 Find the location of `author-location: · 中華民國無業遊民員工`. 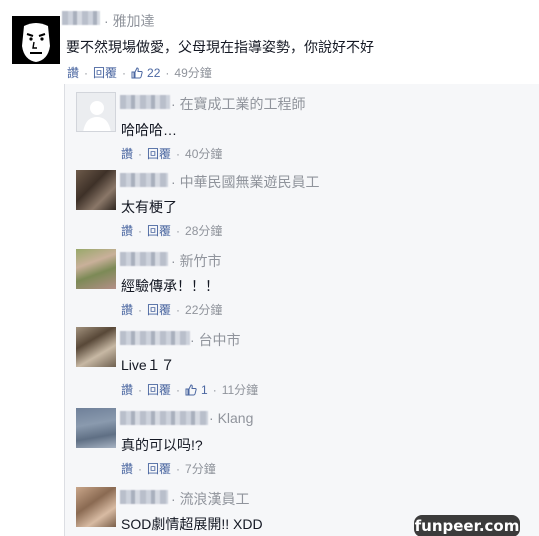

author-location: · 中華民國無業遊民員工 is located at coordinates (245, 182).